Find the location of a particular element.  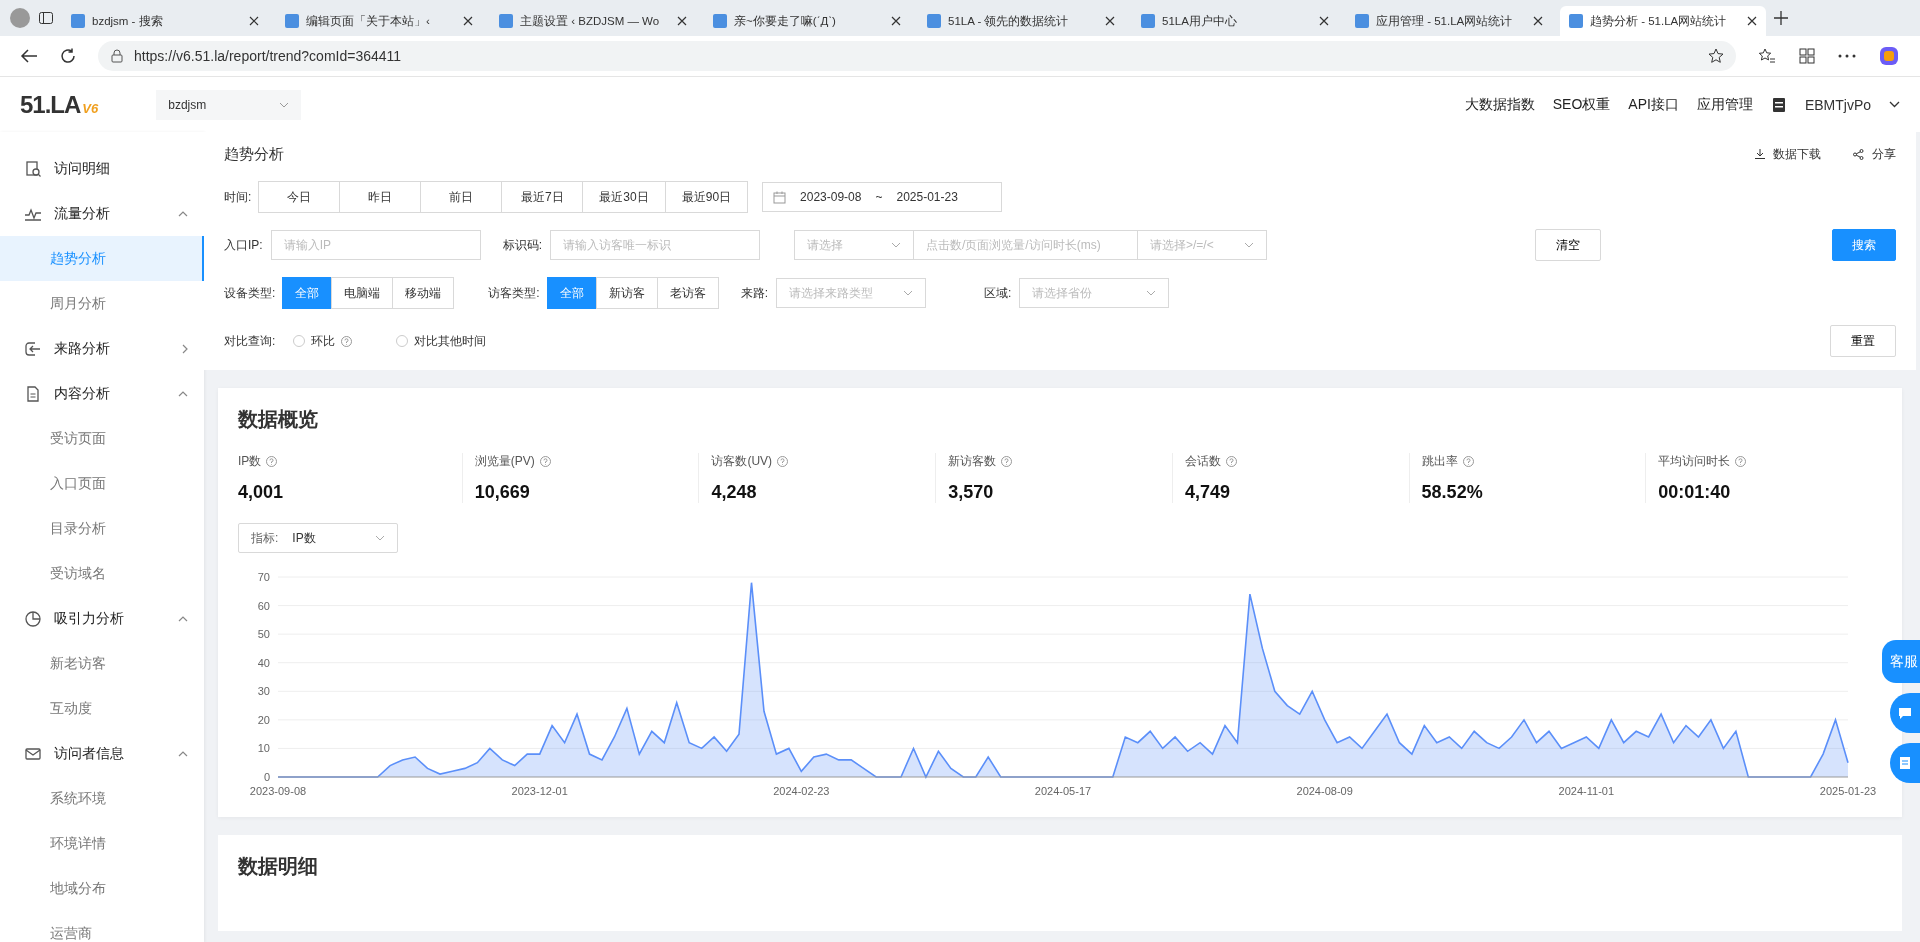

time-range-button: 最近7日 is located at coordinates (542, 197).